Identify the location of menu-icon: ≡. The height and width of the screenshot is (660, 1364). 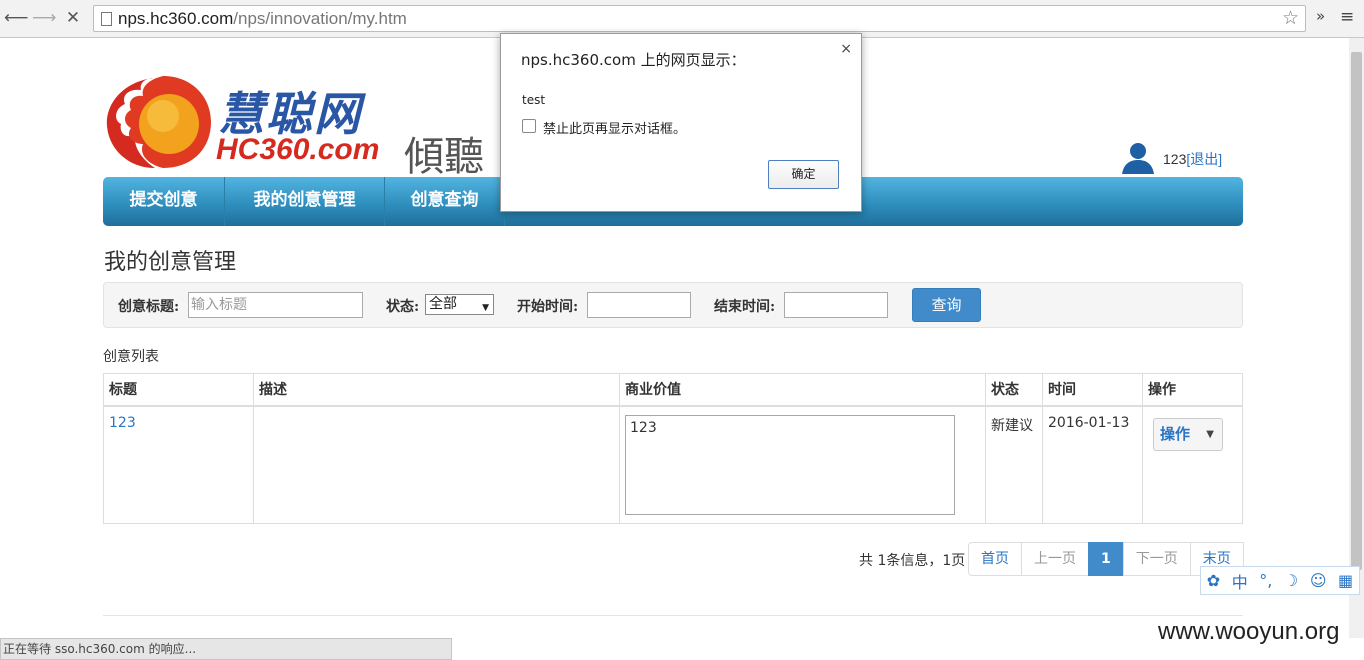
(1347, 17).